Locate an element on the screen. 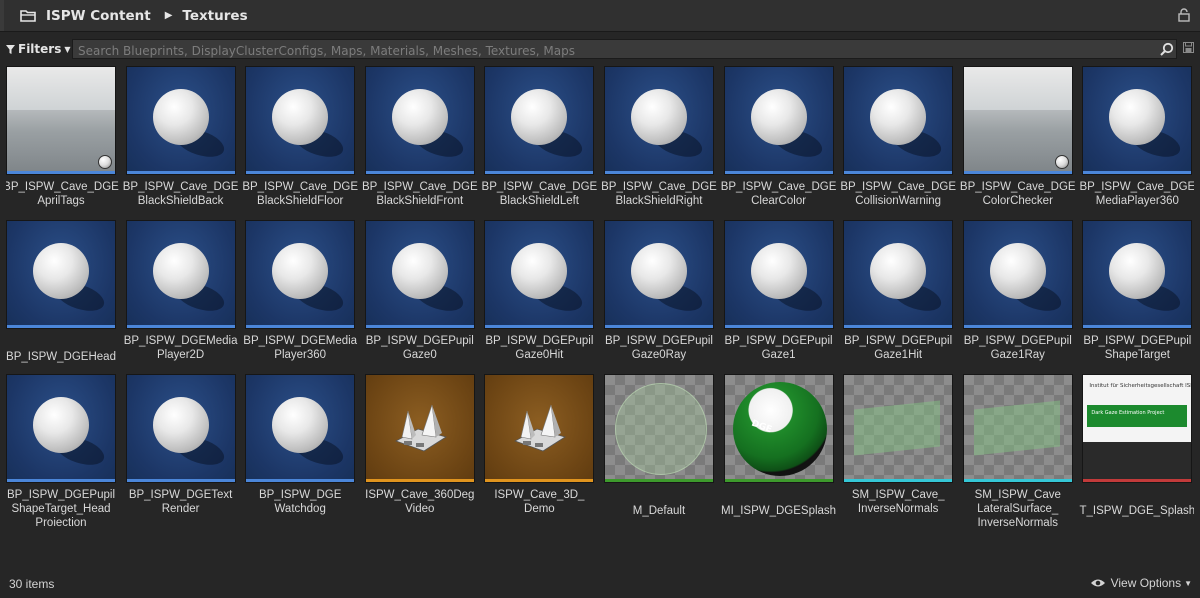 Image resolution: width=1200 pixels, height=598 pixels. asset-name: BP_ISPW_DGEText Render is located at coordinates (180, 502).